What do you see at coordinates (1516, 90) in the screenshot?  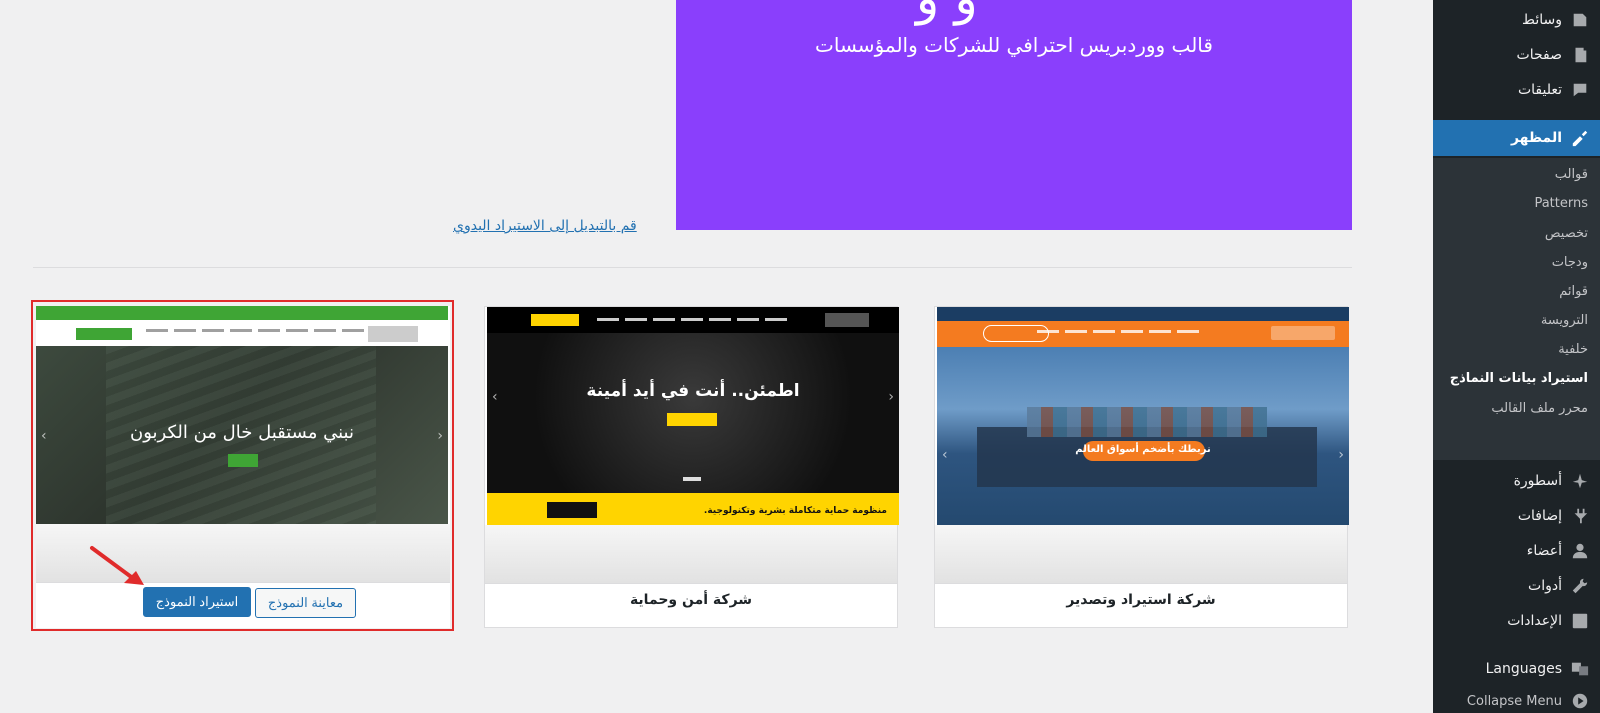 I see `menu-comments: تعليقات` at bounding box center [1516, 90].